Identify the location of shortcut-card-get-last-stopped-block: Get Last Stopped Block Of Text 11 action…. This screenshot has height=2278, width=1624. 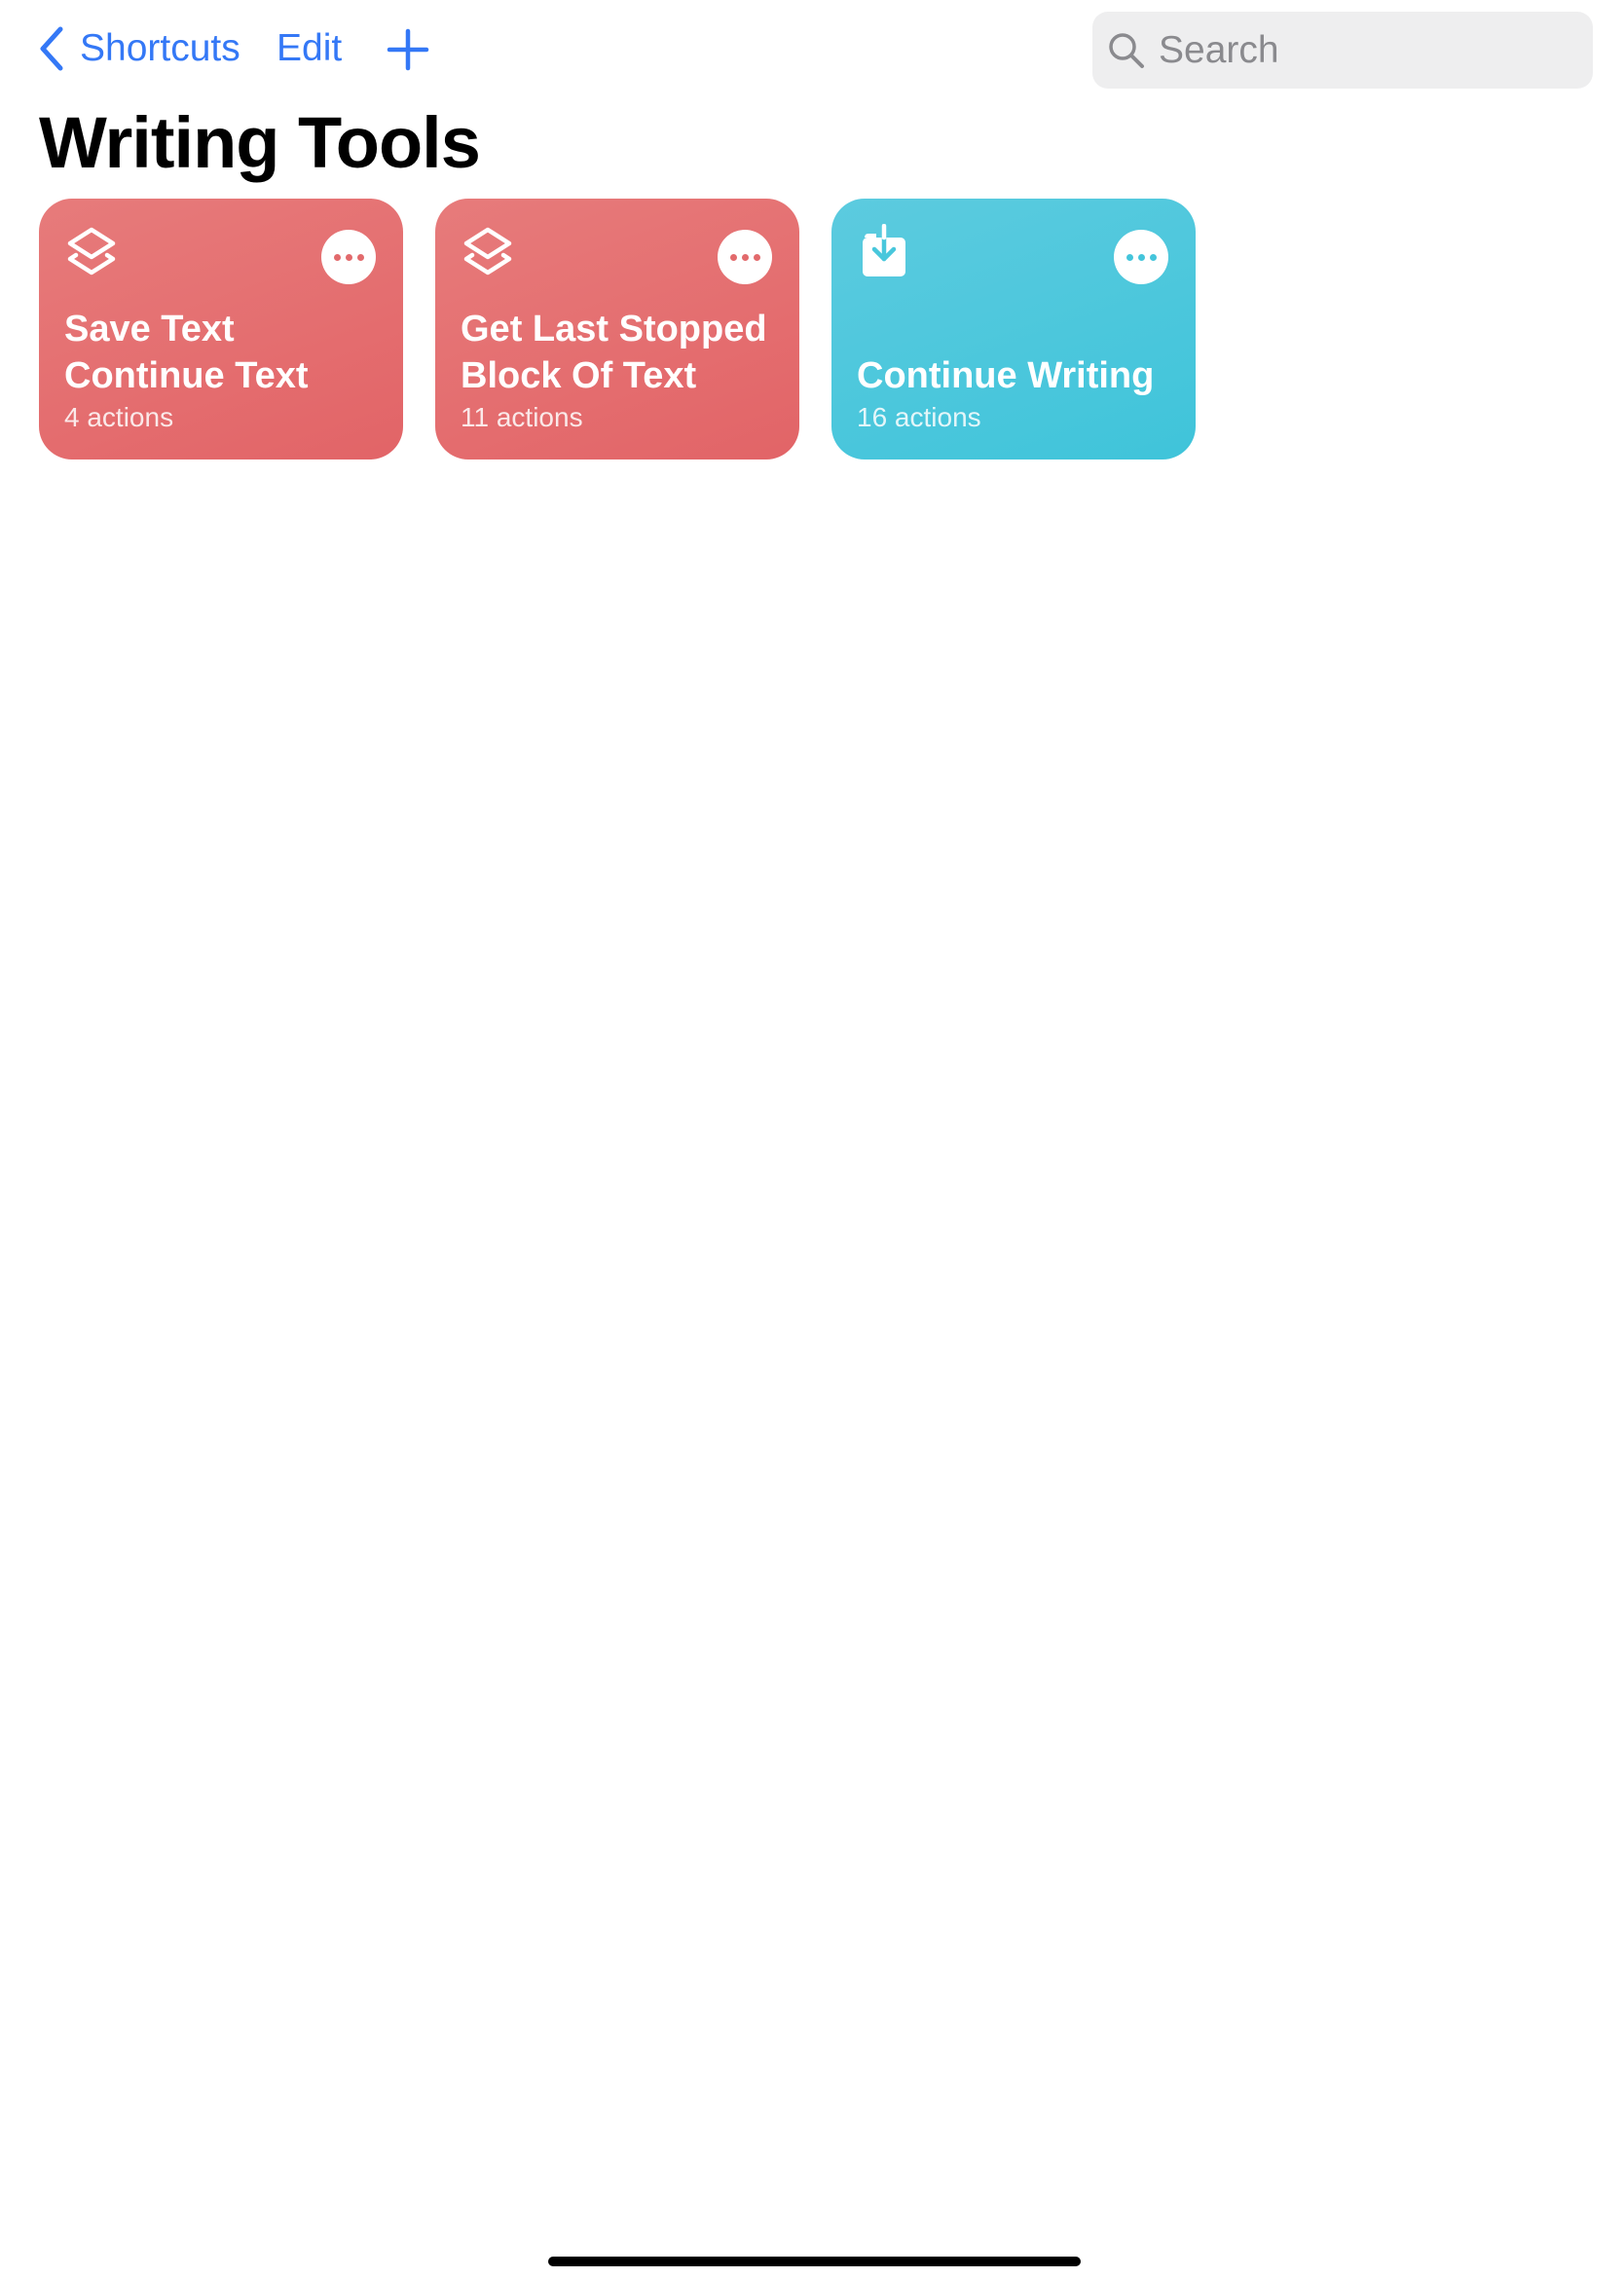
(617, 329).